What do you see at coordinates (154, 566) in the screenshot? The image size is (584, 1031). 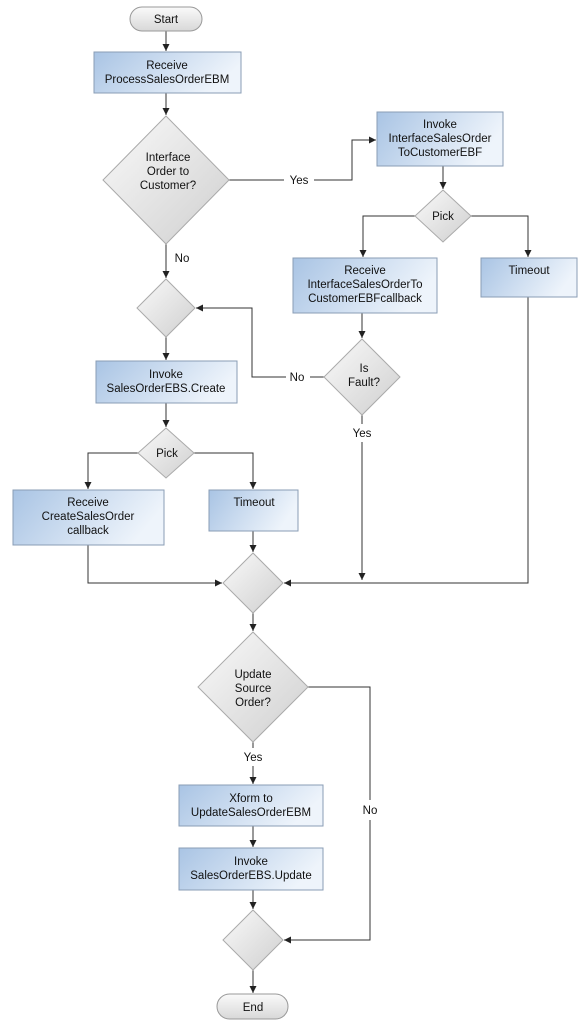 I see `edge-callback-merge` at bounding box center [154, 566].